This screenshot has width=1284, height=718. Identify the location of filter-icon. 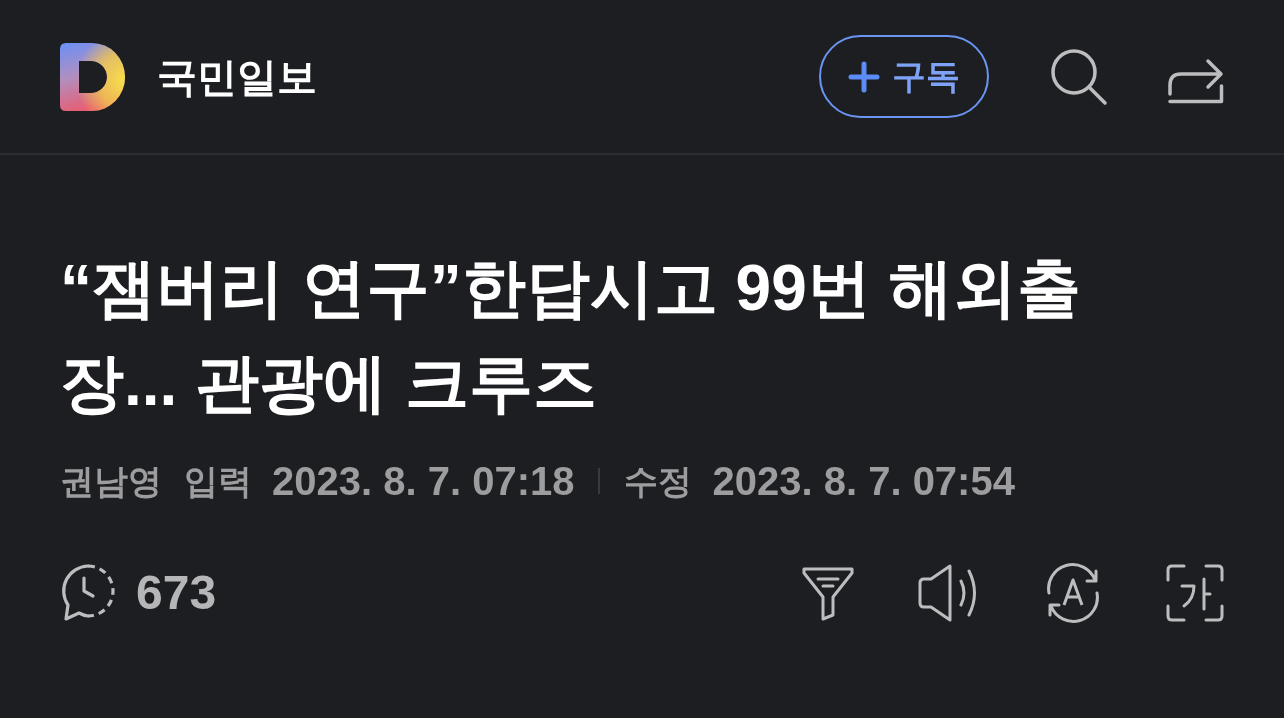
(828, 593).